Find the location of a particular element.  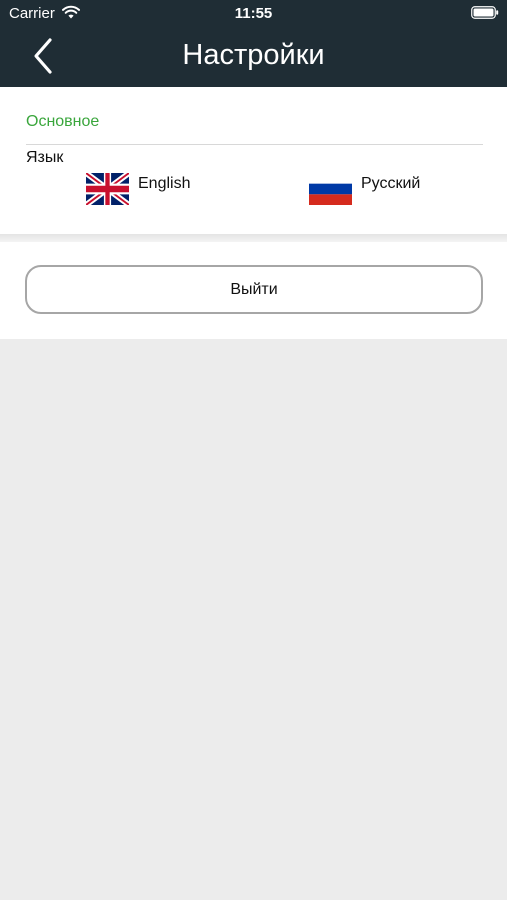

battery-icon is located at coordinates (485, 12).